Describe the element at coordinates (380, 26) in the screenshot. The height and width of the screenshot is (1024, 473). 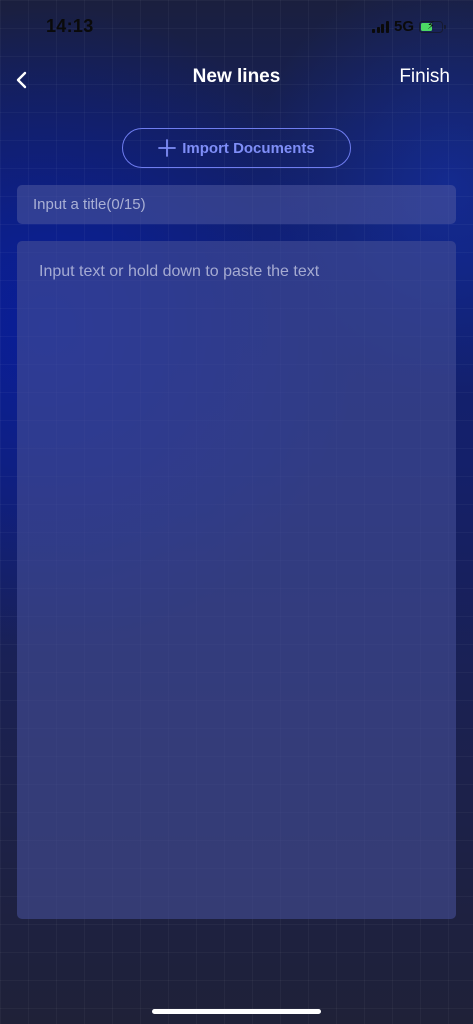
I see `signal-icon` at that location.